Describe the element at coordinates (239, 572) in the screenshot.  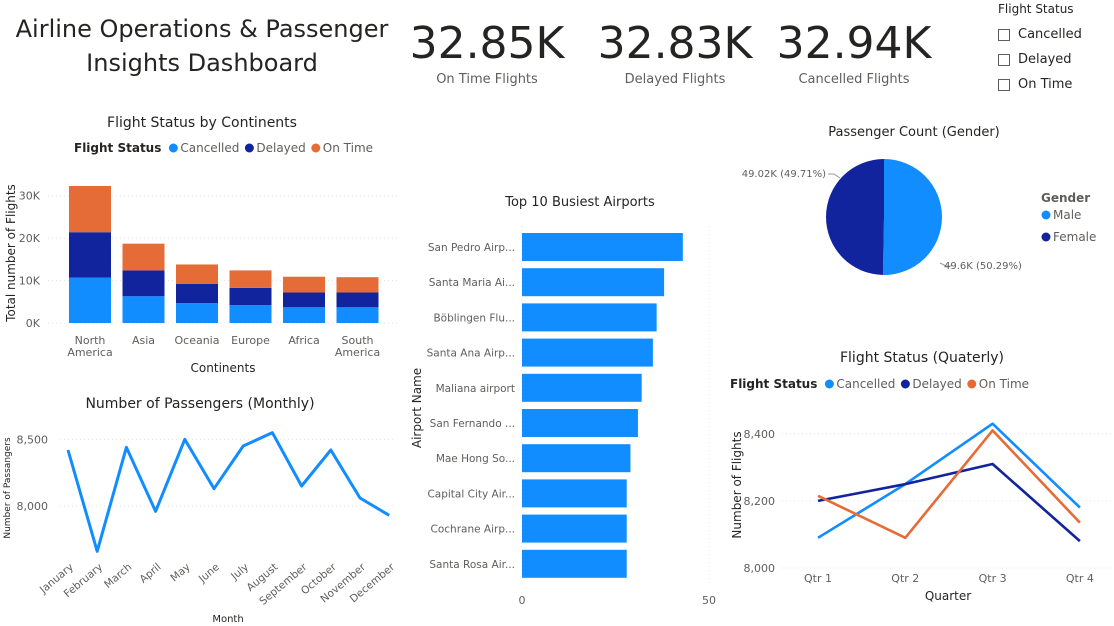
I see `x-tick-label: July` at that location.